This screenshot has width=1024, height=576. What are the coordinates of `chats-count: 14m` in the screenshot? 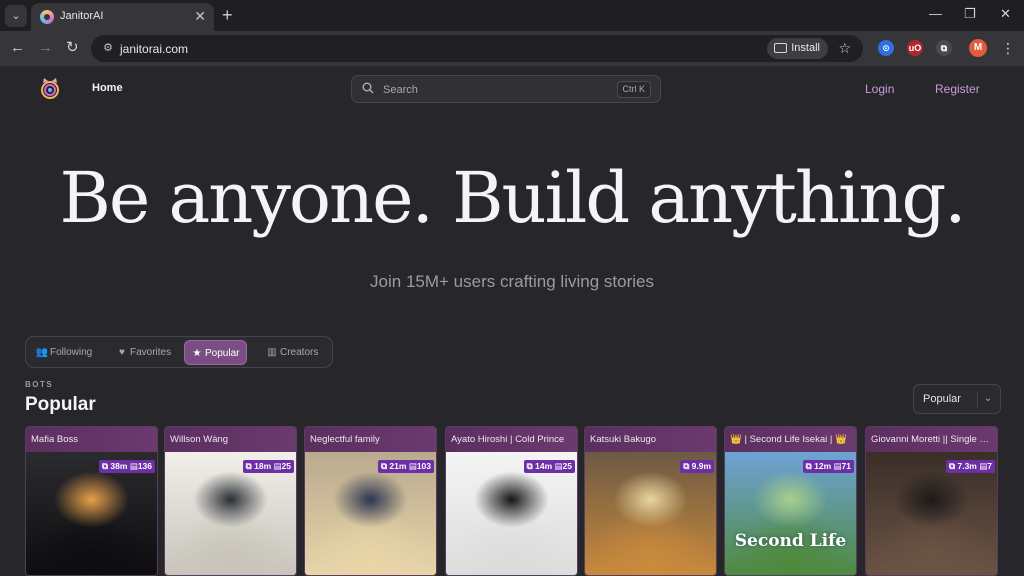 It's located at (544, 466).